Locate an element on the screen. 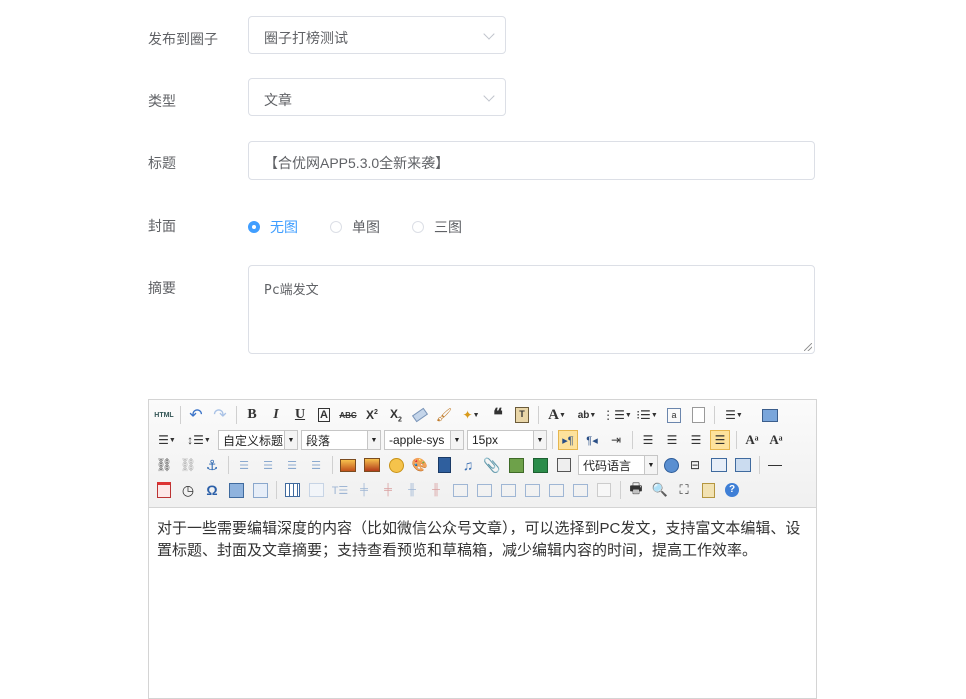 The image size is (966, 699). cover-radio-single: 单图 is located at coordinates (355, 227).